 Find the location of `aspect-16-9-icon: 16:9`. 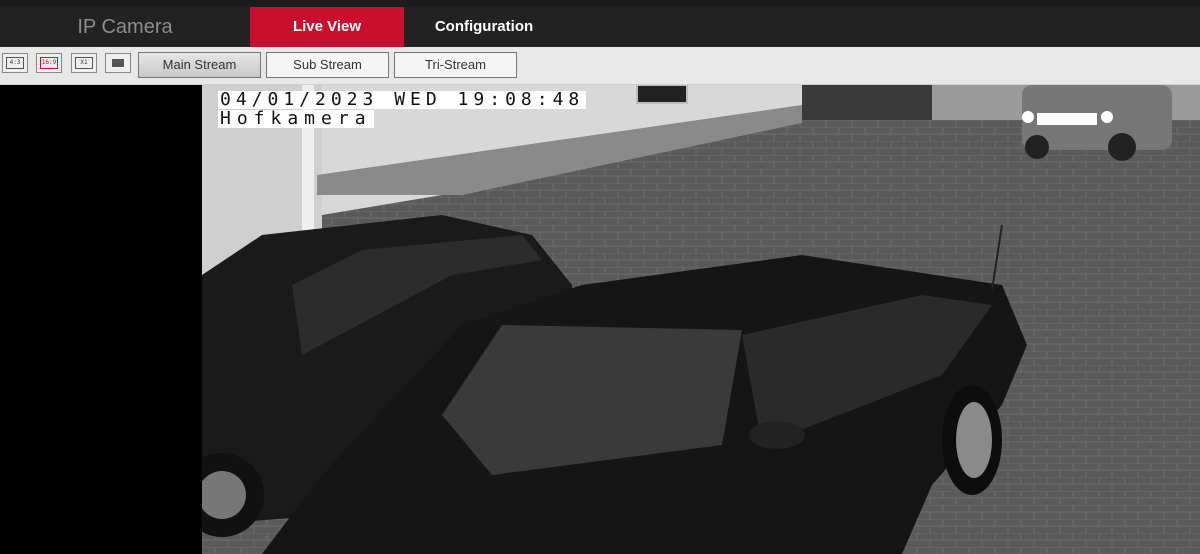

aspect-16-9-icon: 16:9 is located at coordinates (49, 63).